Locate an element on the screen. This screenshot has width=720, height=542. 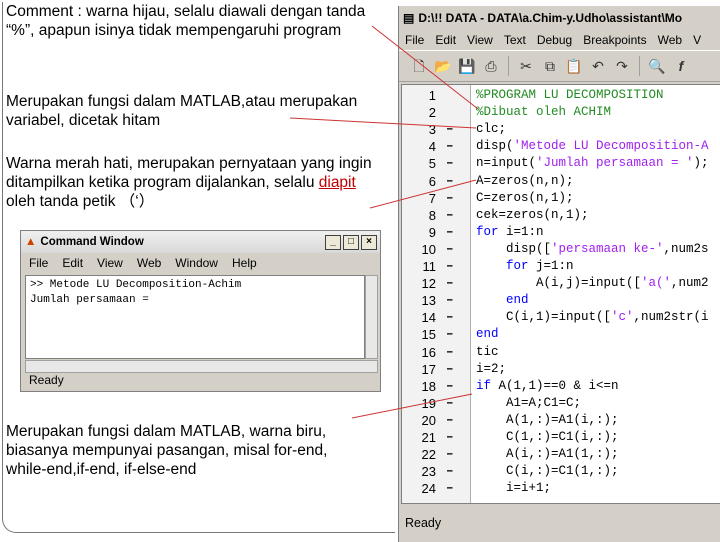
callout-line-keyword is located at coordinates (412, 406).